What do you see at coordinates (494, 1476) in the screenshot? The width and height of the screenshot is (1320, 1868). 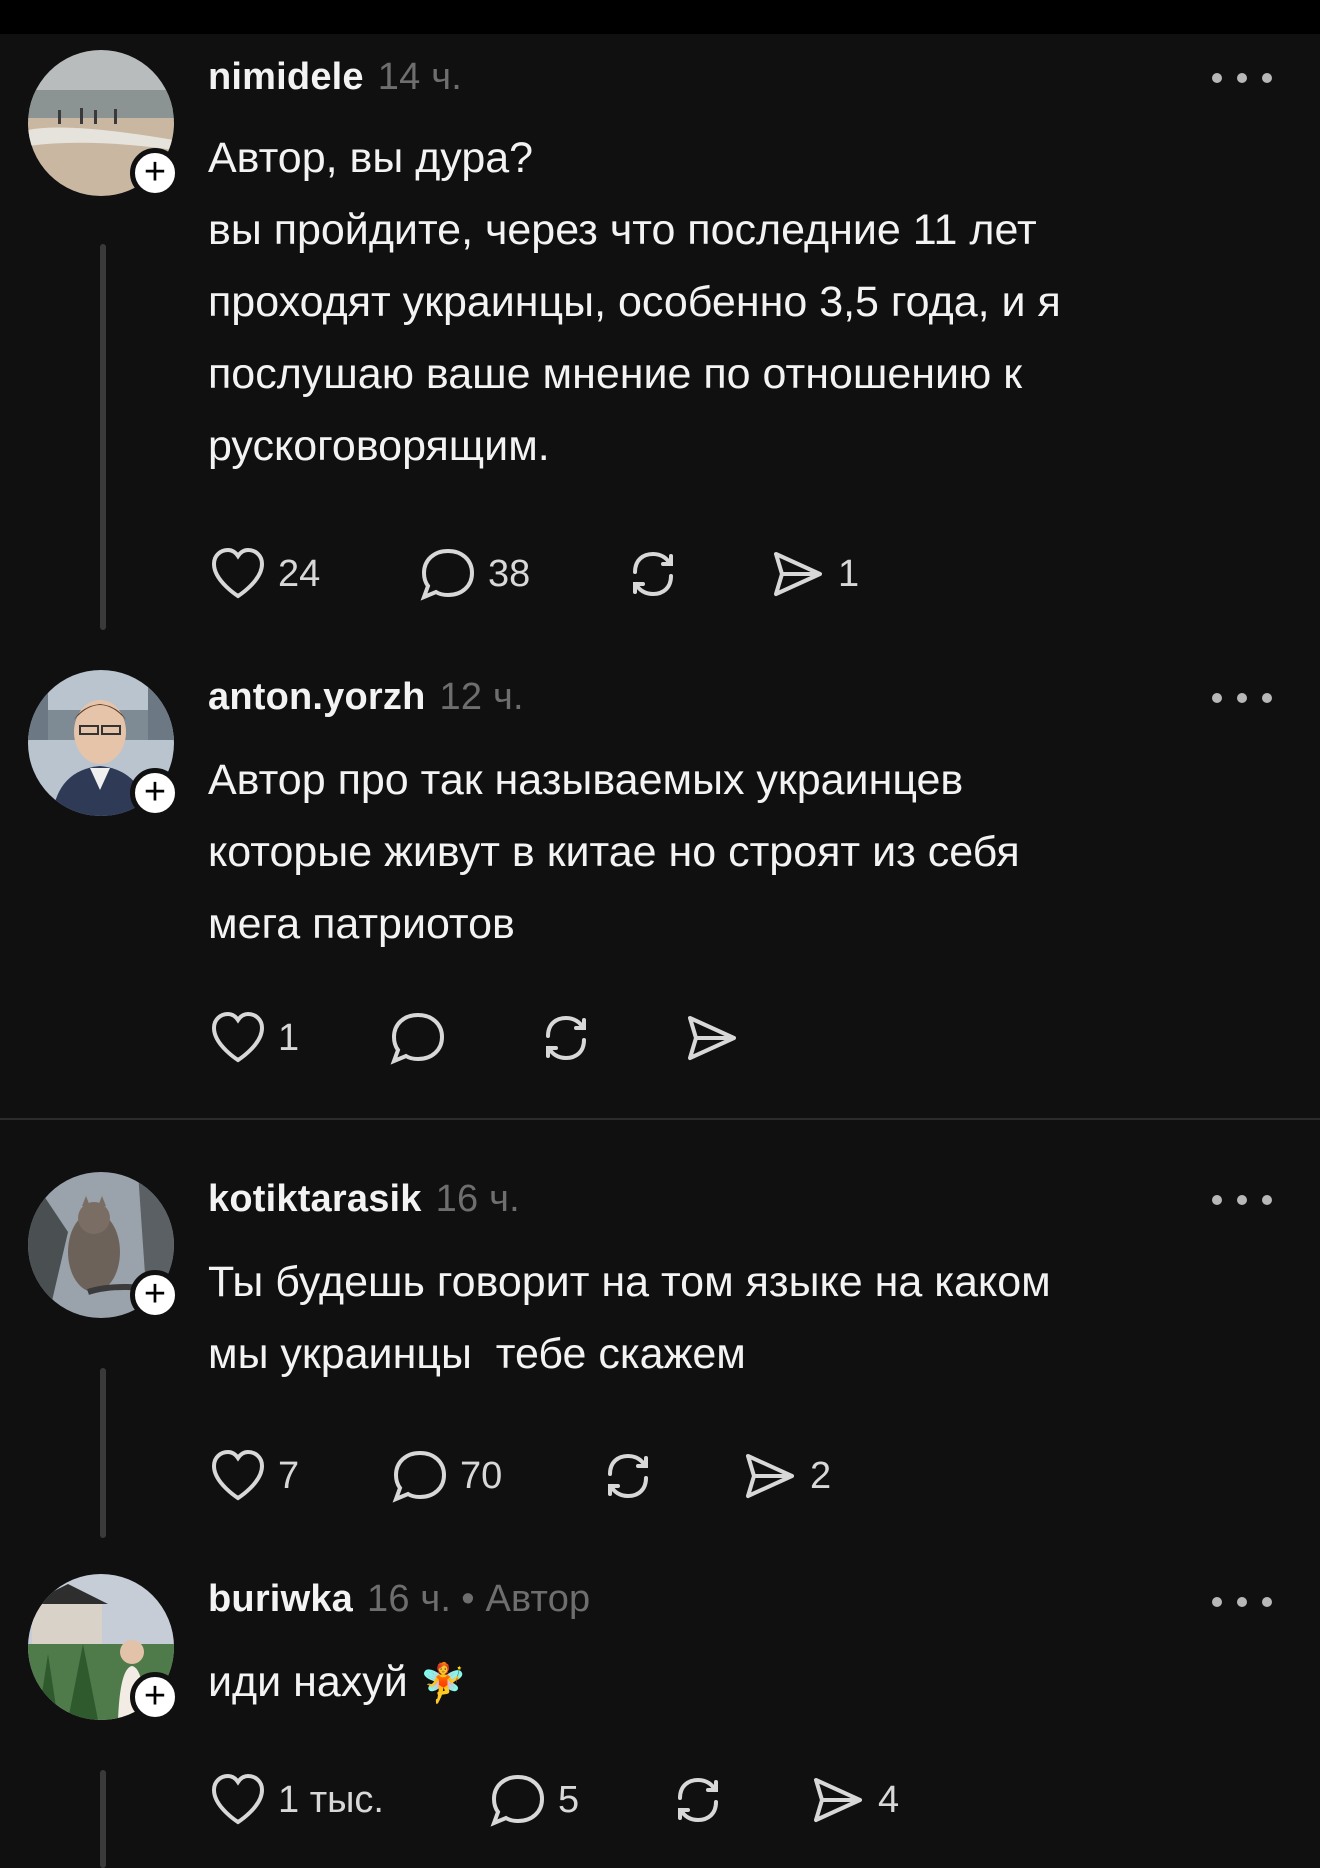 I see `reply-button: 70` at bounding box center [494, 1476].